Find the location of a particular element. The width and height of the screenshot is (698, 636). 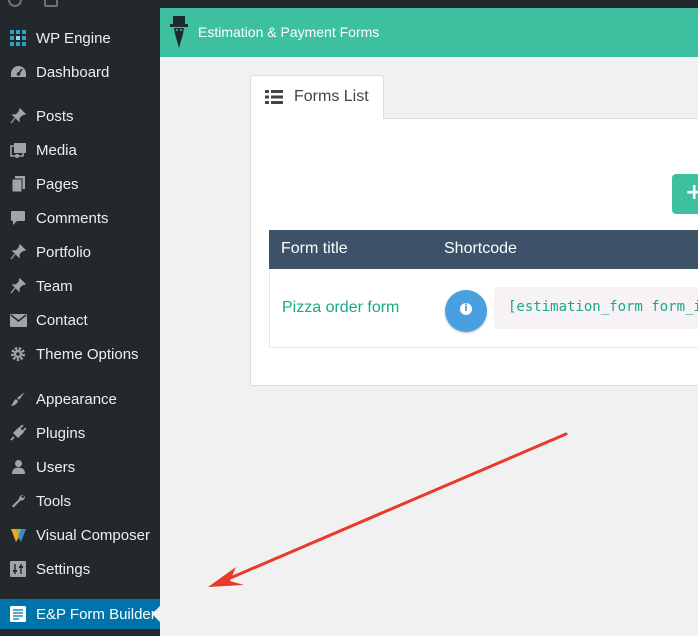

sidebar-item-label: Media is located at coordinates (56, 150).